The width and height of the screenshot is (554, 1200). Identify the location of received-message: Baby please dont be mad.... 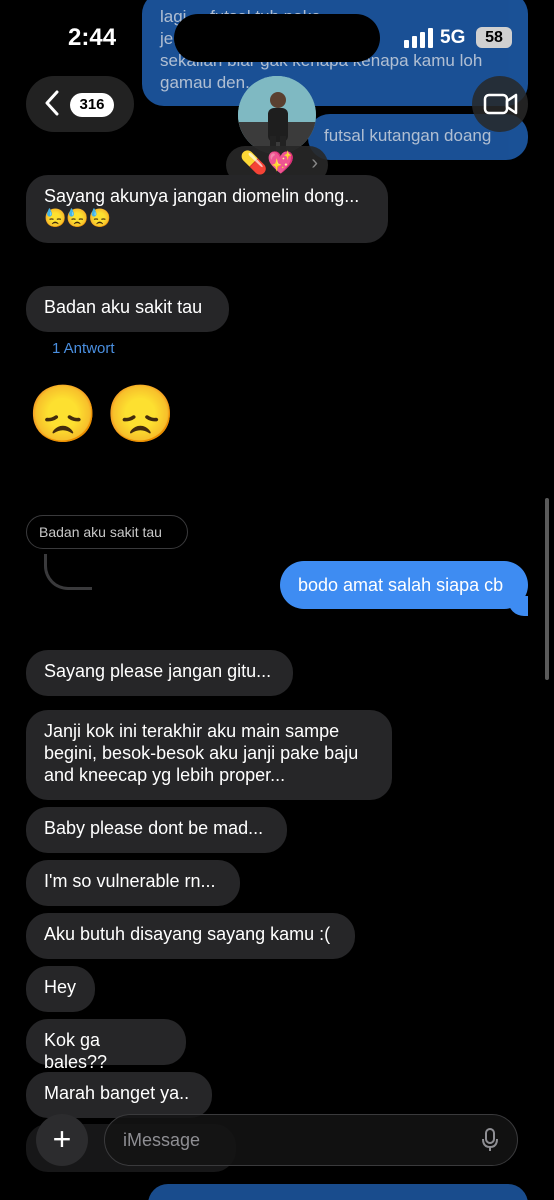
(156, 830).